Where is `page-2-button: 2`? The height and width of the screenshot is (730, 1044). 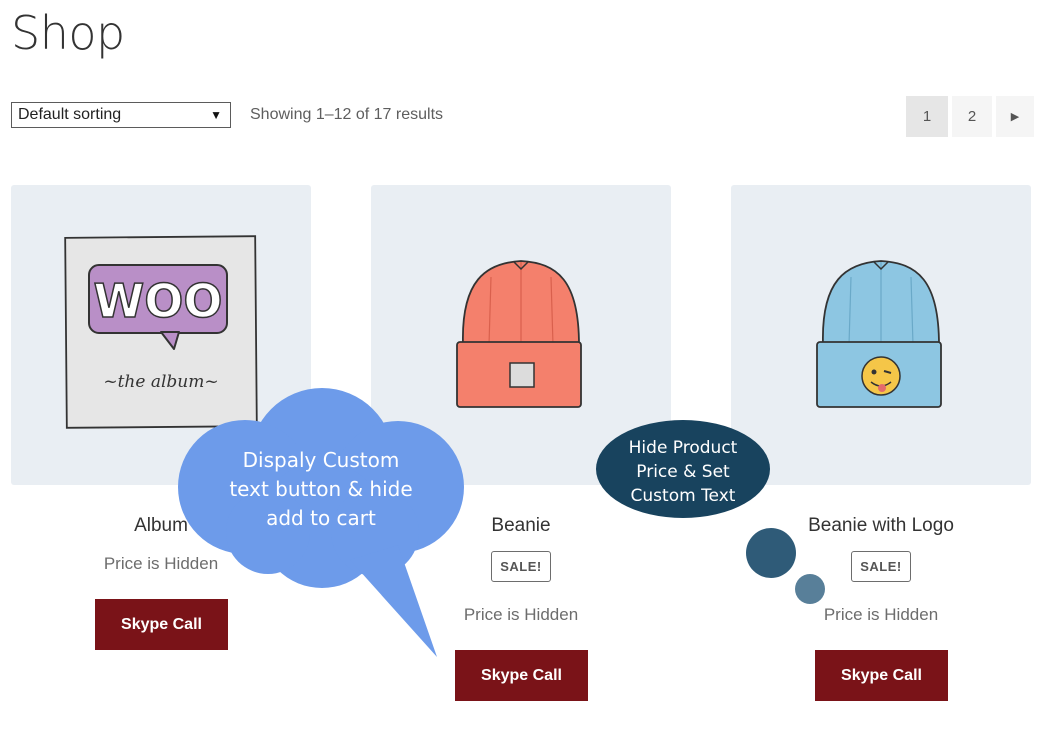
page-2-button: 2 is located at coordinates (972, 116).